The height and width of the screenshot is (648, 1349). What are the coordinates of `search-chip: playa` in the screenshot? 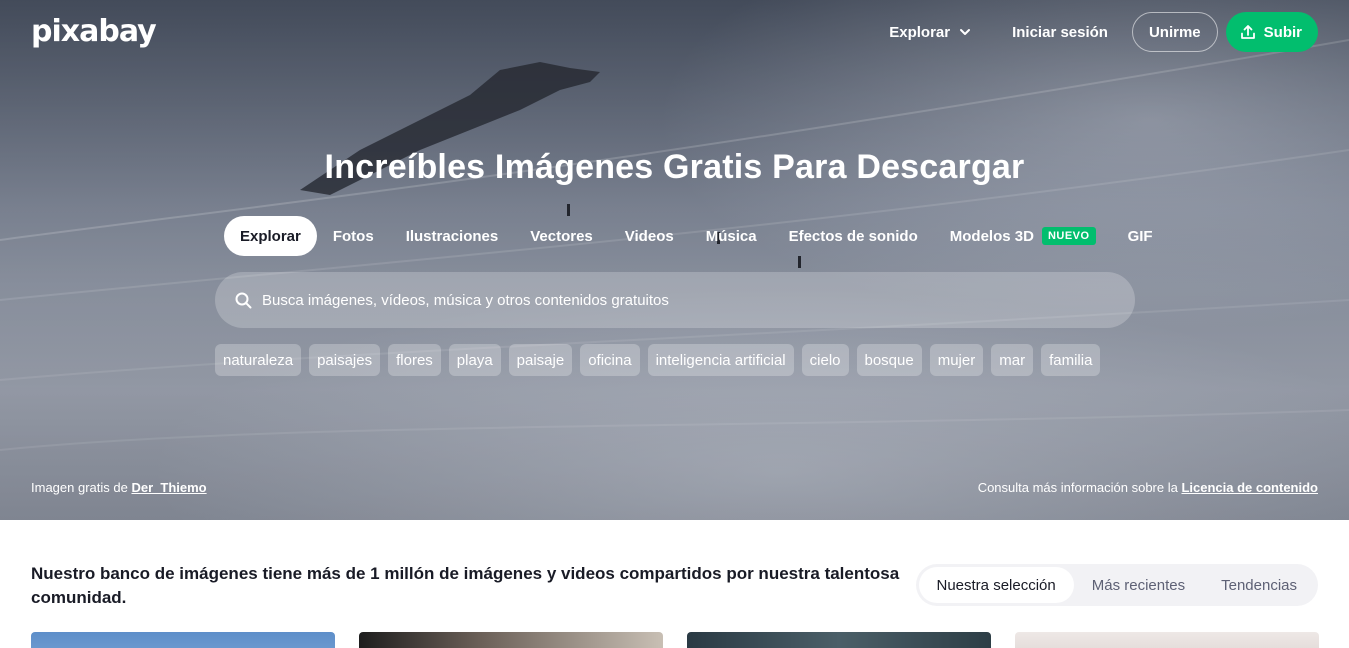 It's located at (474, 360).